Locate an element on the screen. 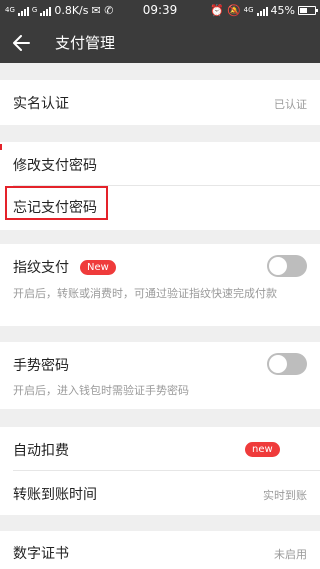 The width and height of the screenshot is (320, 569). change-password-label: 修改支付密码 is located at coordinates (55, 166).